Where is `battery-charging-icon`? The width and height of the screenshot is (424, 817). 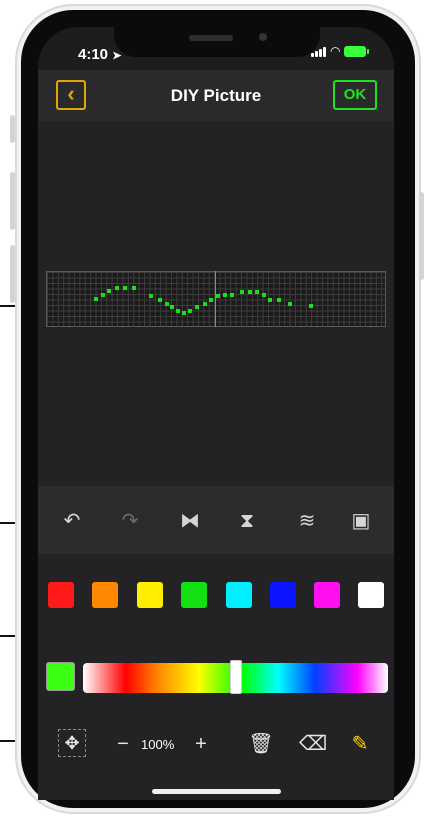 battery-charging-icon is located at coordinates (357, 51).